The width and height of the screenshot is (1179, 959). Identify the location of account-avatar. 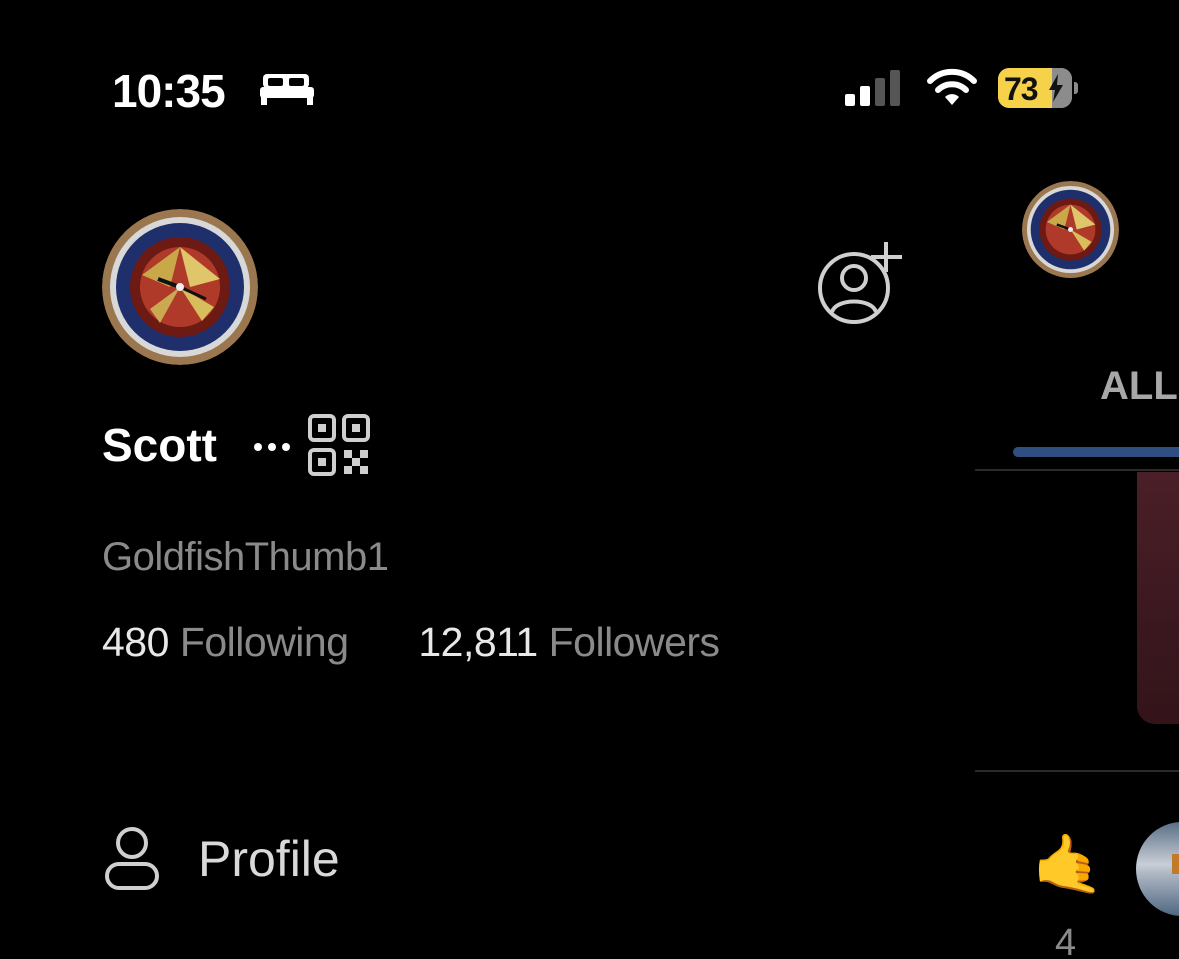
(180, 287).